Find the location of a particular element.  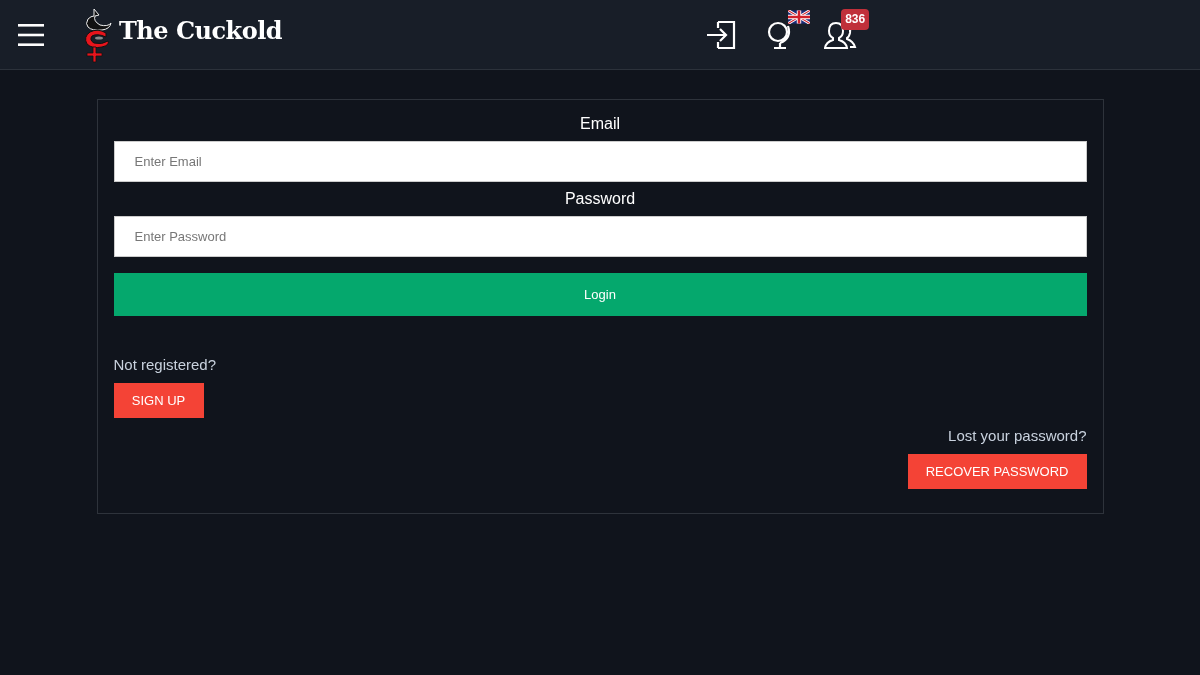

sign-up-button: SIGN UP is located at coordinates (158, 400).